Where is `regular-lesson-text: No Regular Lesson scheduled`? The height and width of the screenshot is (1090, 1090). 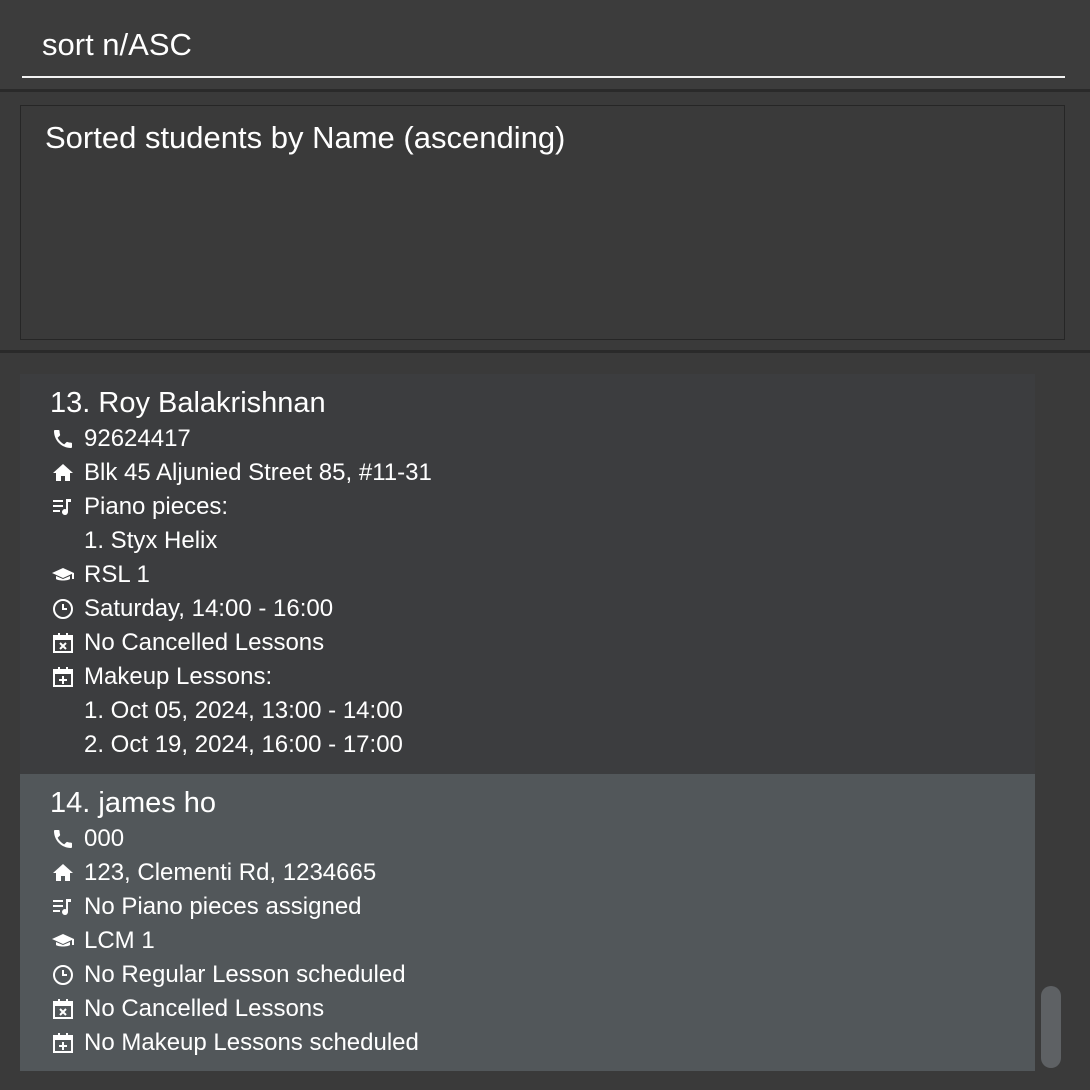
regular-lesson-text: No Regular Lesson scheduled is located at coordinates (245, 974).